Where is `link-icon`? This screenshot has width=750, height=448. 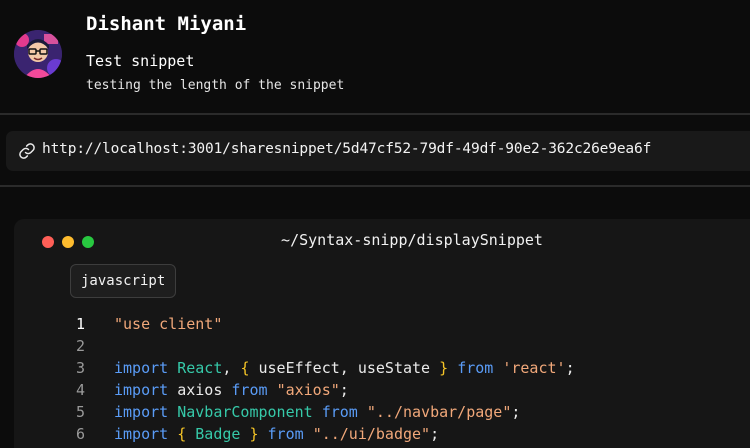 link-icon is located at coordinates (27, 151).